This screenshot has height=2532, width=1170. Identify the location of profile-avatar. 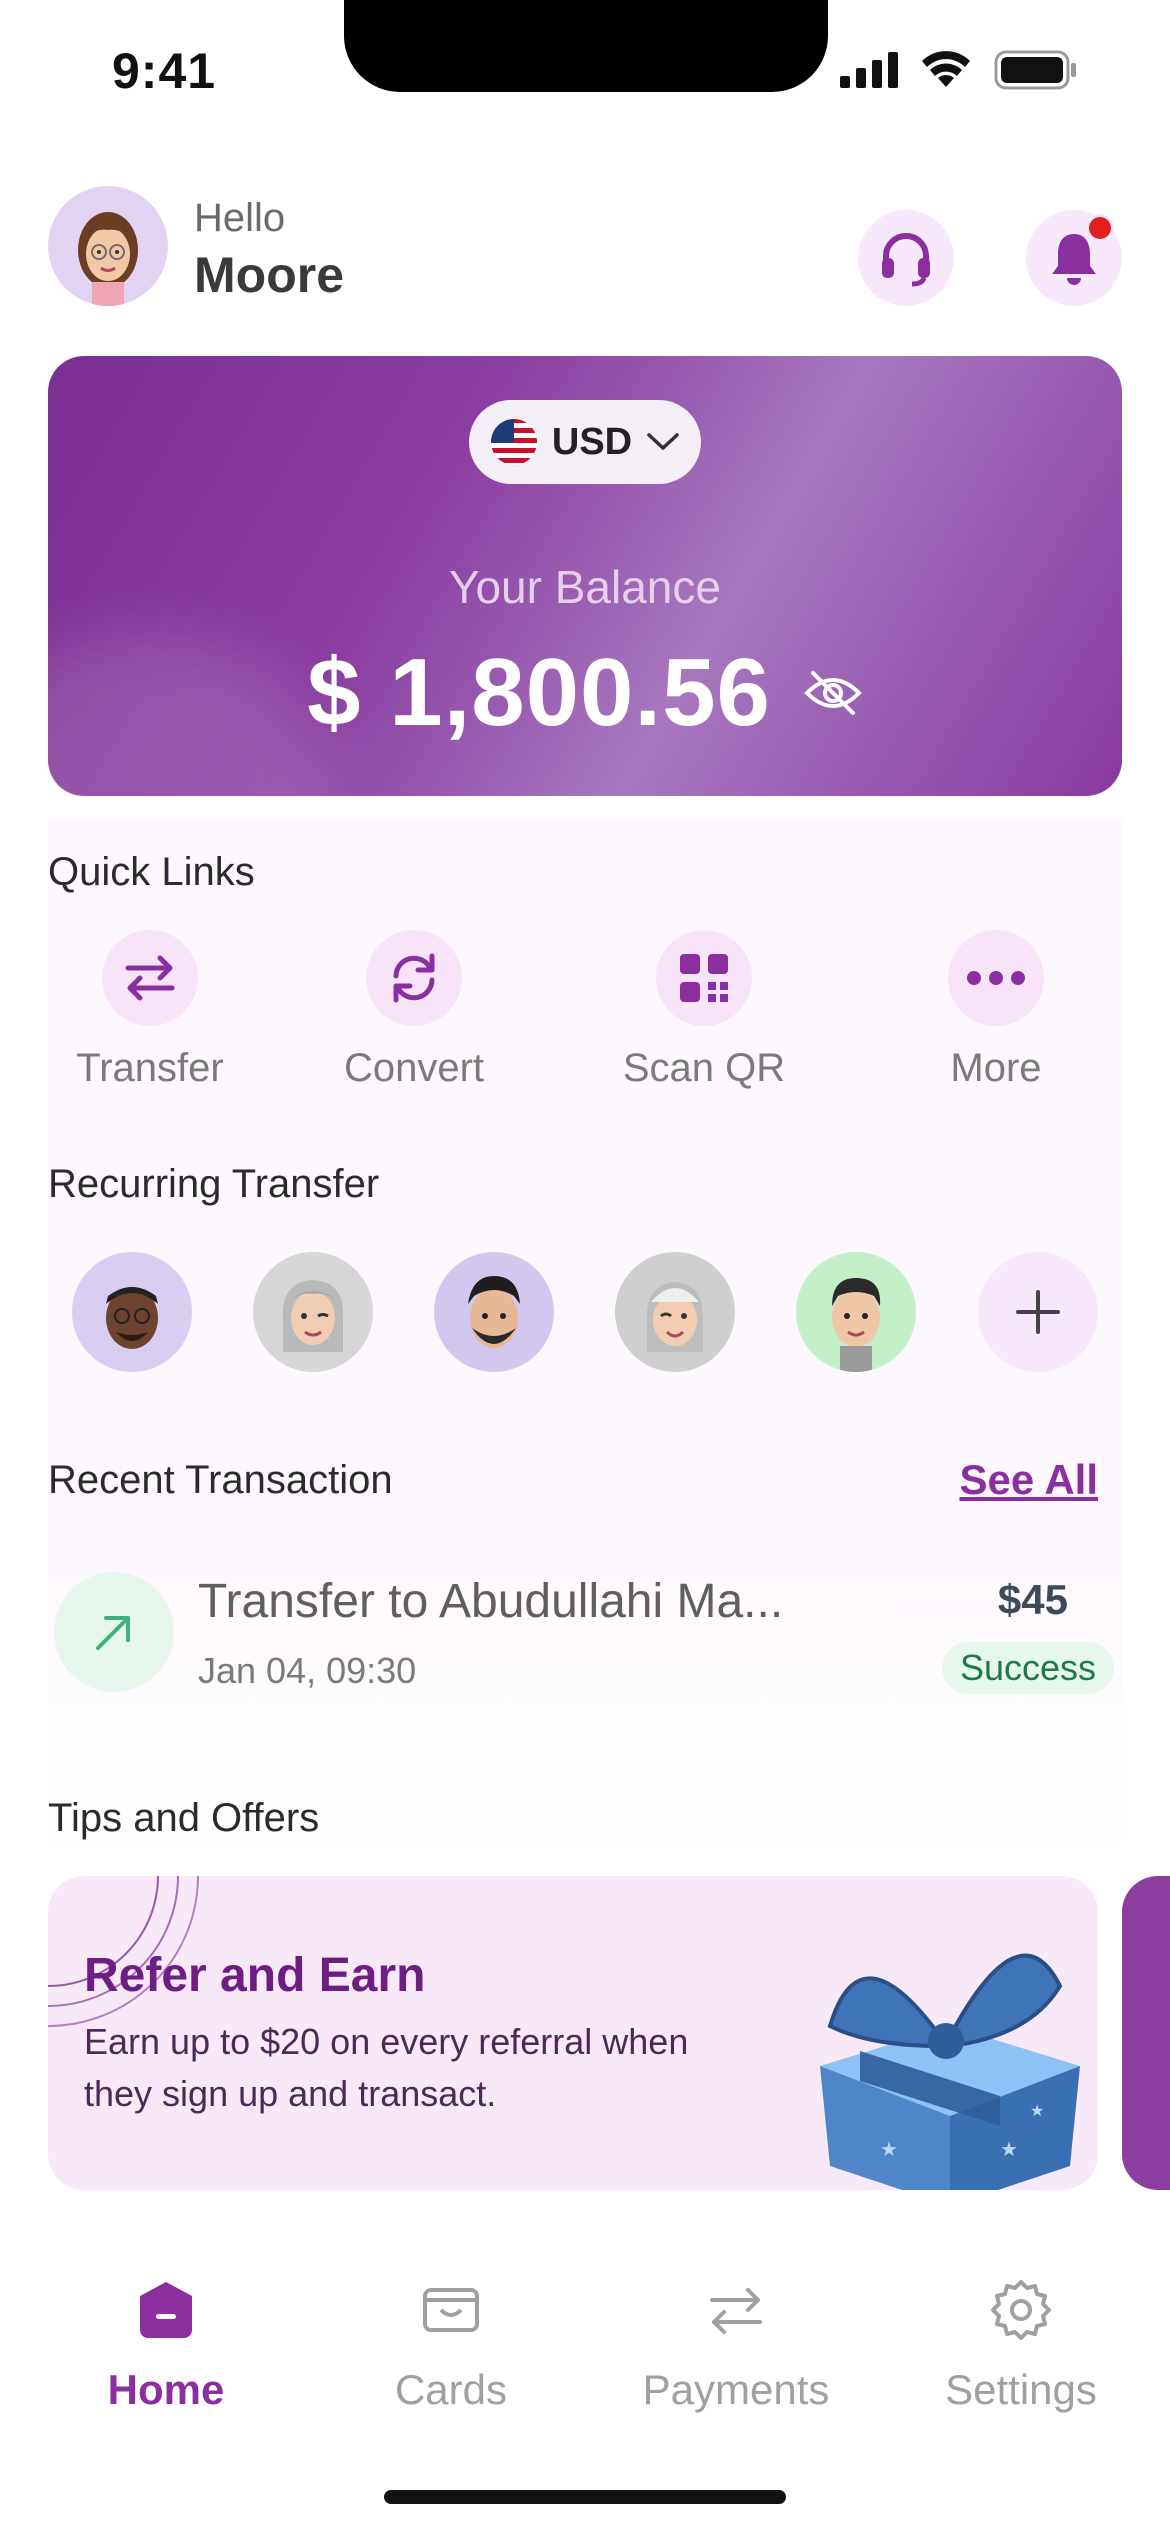
(108, 246).